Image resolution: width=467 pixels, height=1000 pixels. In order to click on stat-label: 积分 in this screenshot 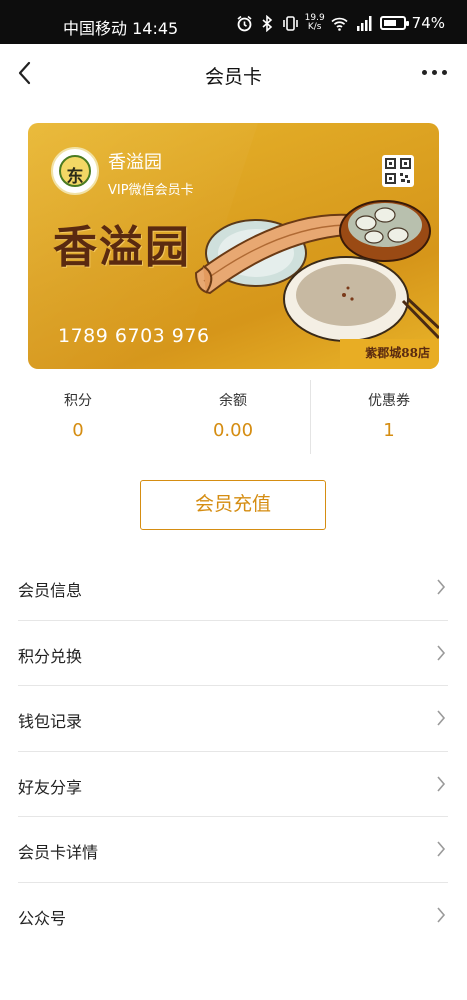, I will do `click(78, 401)`.